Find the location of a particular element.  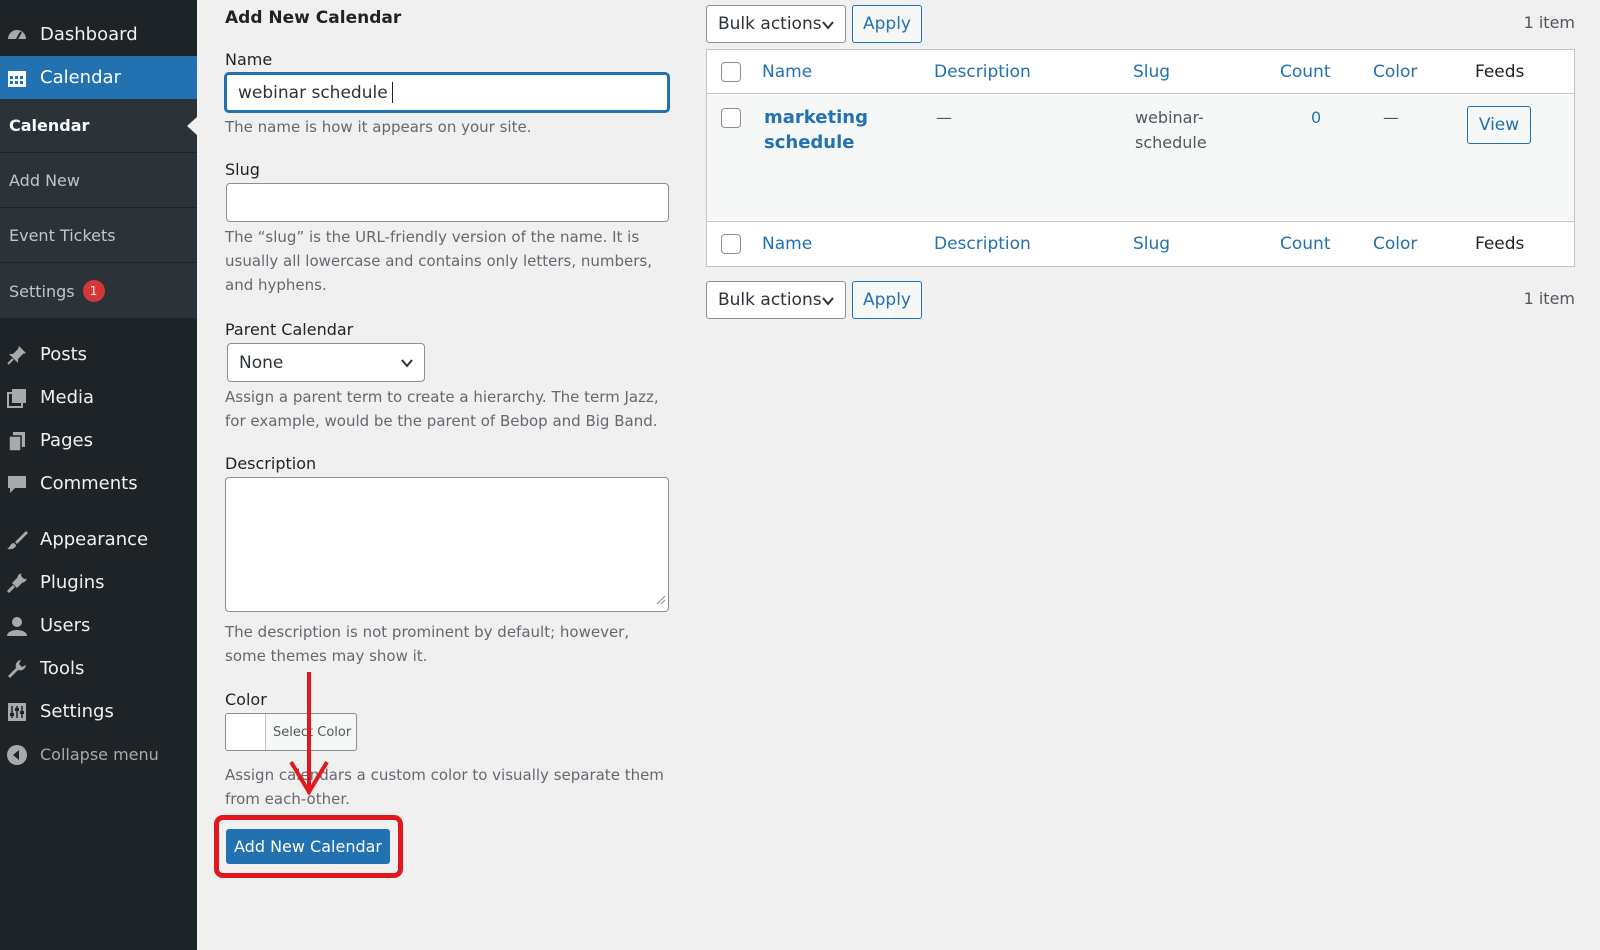

color-swatch is located at coordinates (246, 732).